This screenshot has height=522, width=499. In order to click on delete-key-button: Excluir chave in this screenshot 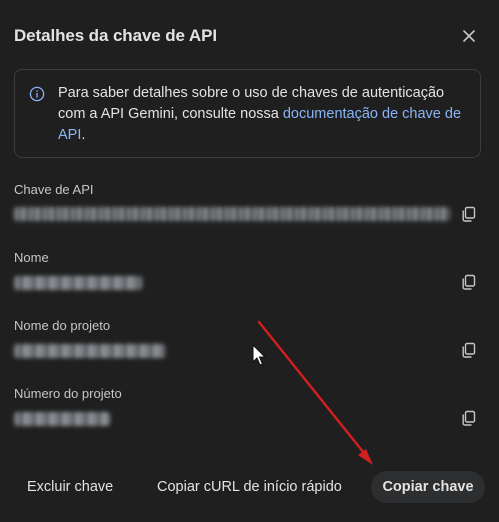, I will do `click(70, 487)`.